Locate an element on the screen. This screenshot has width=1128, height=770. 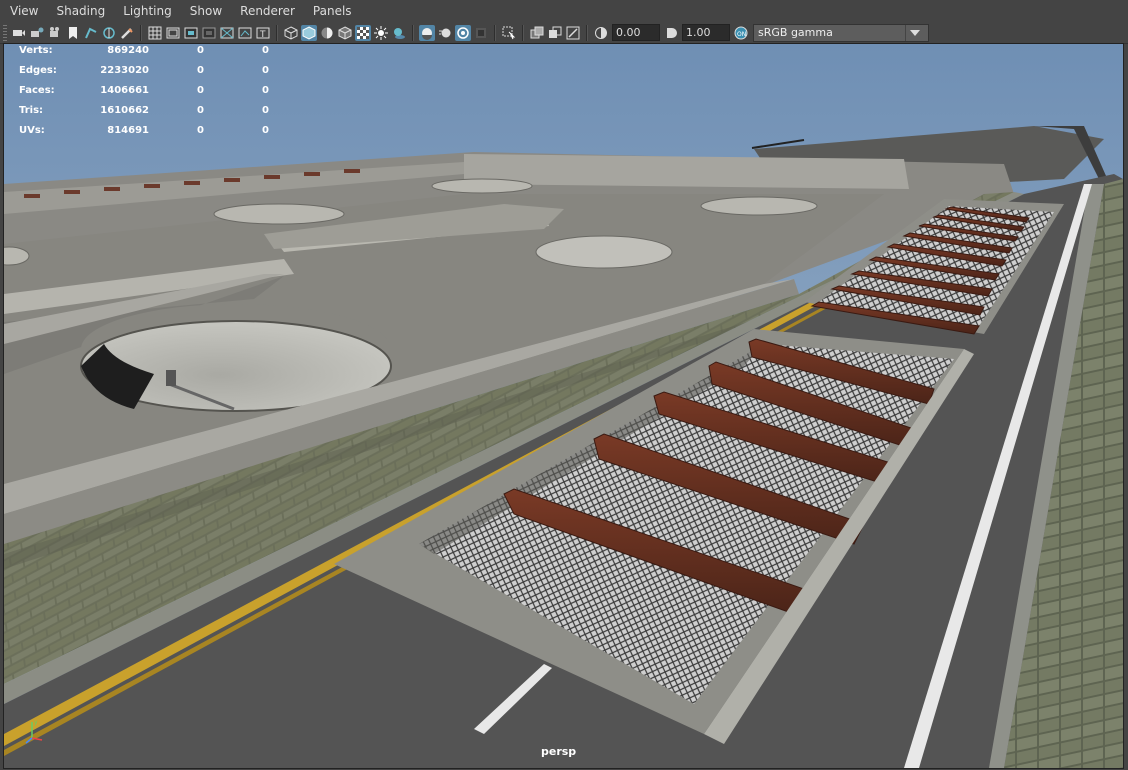
depth-of-field-icon is located at coordinates (481, 33).